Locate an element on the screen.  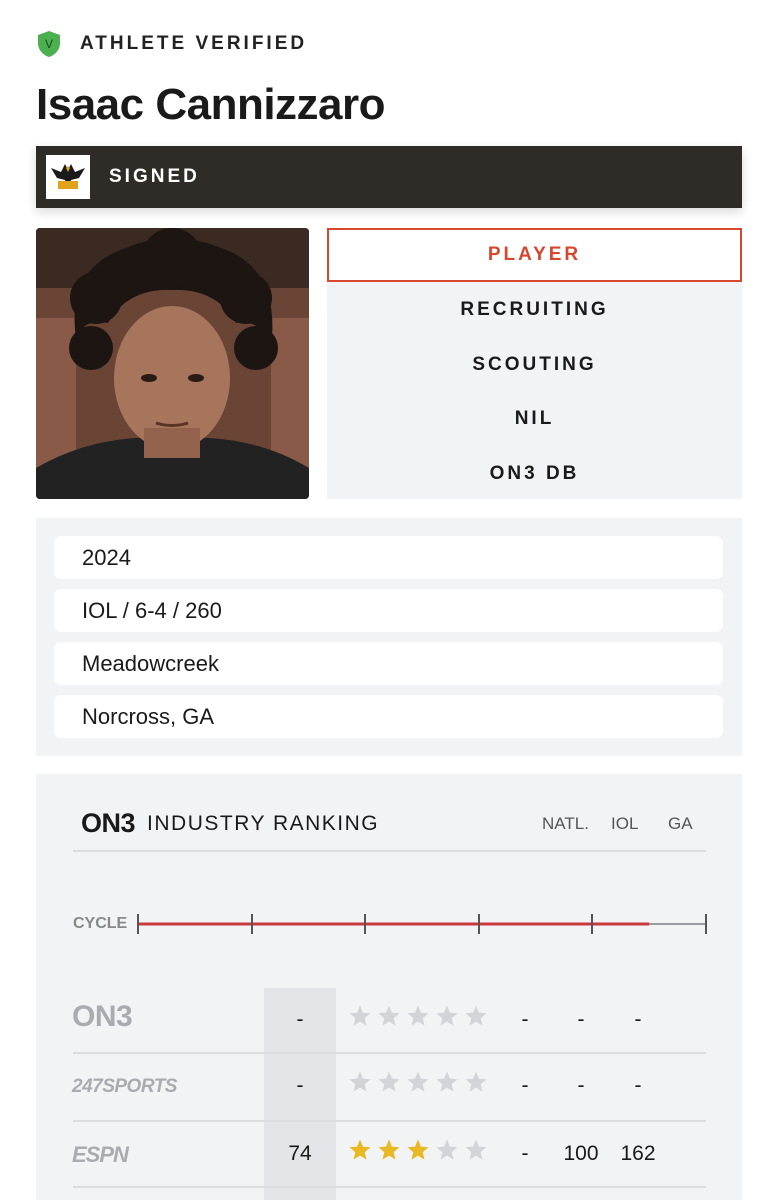
on3-score: - is located at coordinates (300, 1019).